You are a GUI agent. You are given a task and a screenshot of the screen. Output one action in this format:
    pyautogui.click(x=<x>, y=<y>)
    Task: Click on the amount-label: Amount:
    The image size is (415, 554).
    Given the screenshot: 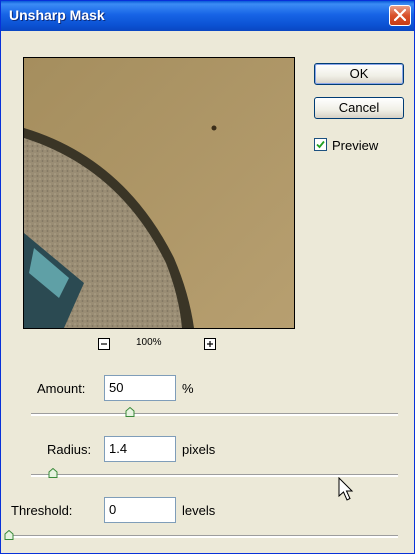 What is the action you would take?
    pyautogui.click(x=61, y=388)
    